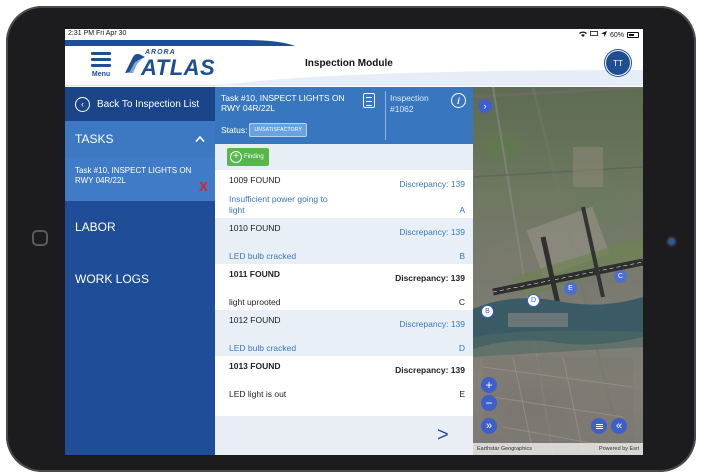 The height and width of the screenshot is (475, 701). I want to click on atlas-logo: ARORA ATLAS, so click(169, 64).